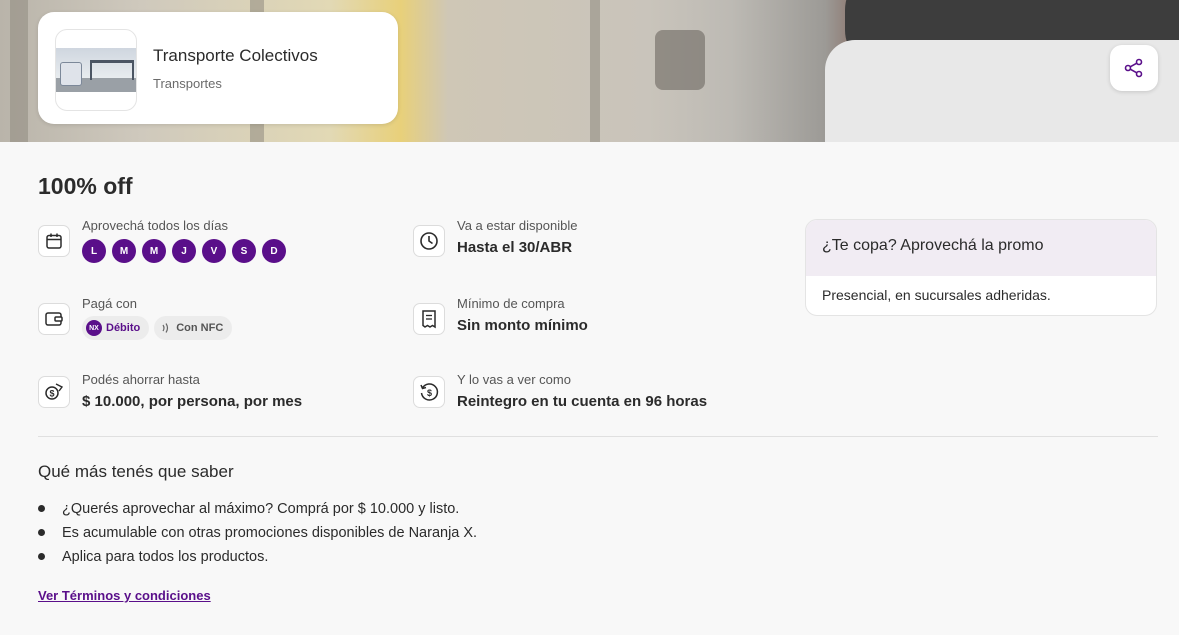 This screenshot has height=635, width=1179. What do you see at coordinates (54, 319) in the screenshot?
I see `wallet-icon` at bounding box center [54, 319].